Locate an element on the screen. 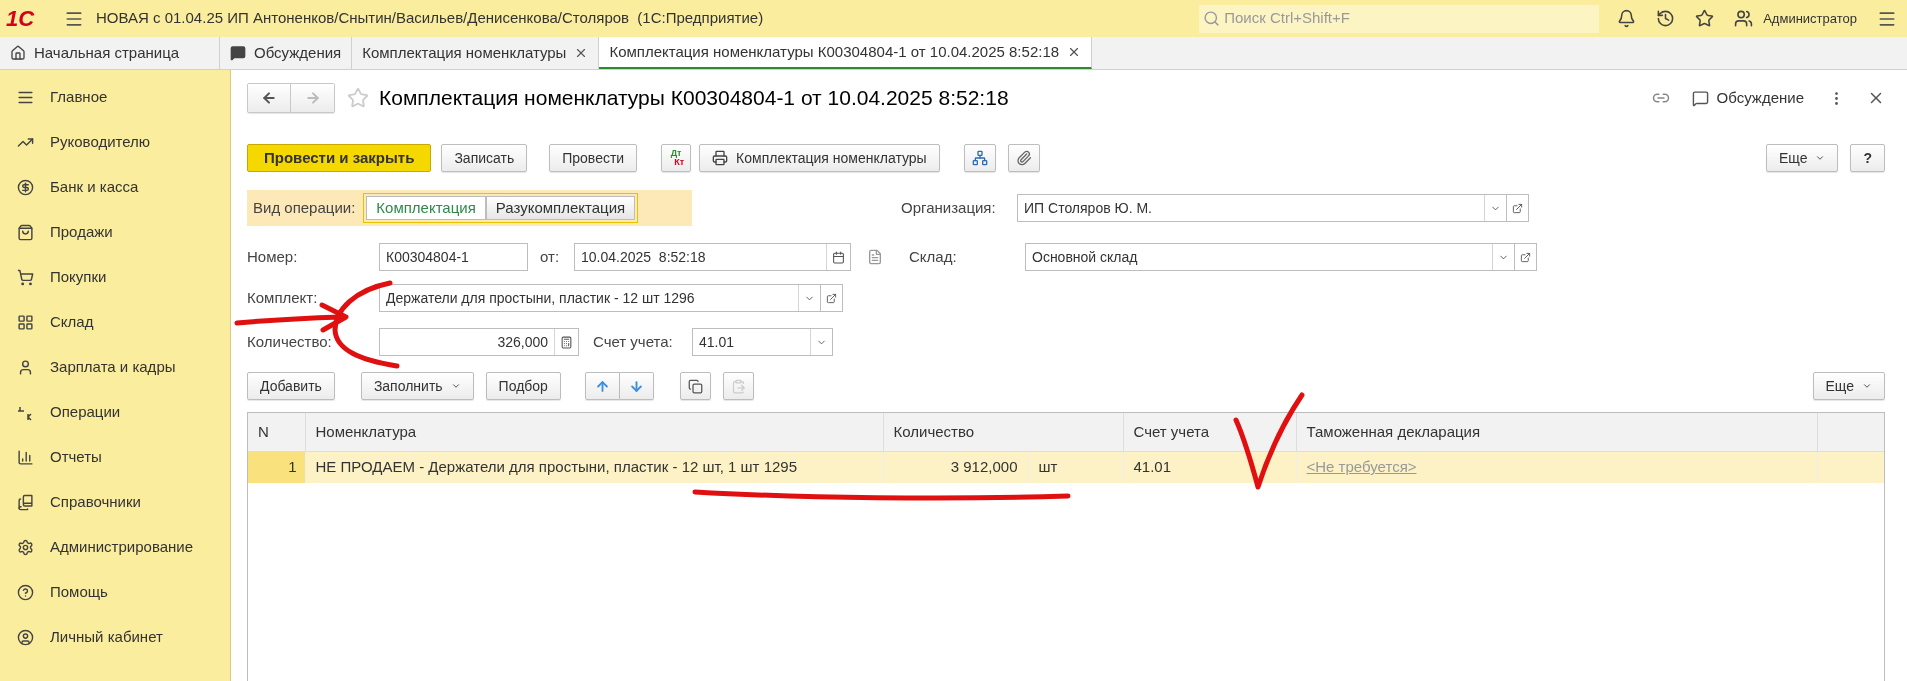  dt-kt-button: Дт Кт is located at coordinates (676, 158).